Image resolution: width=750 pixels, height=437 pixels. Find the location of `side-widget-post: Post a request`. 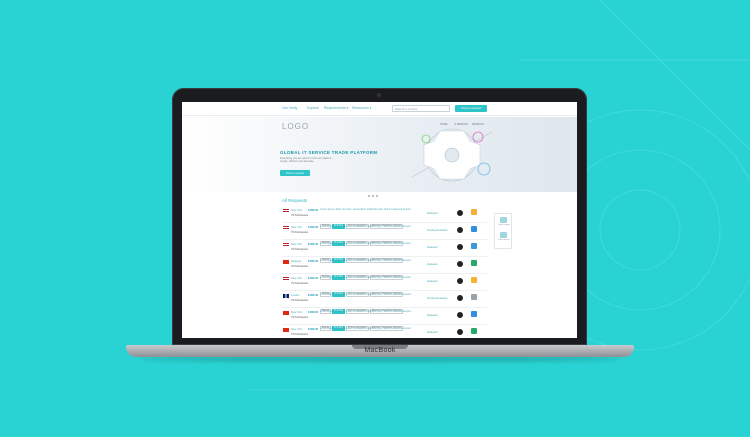

side-widget-post: Post a request is located at coordinates (504, 225).